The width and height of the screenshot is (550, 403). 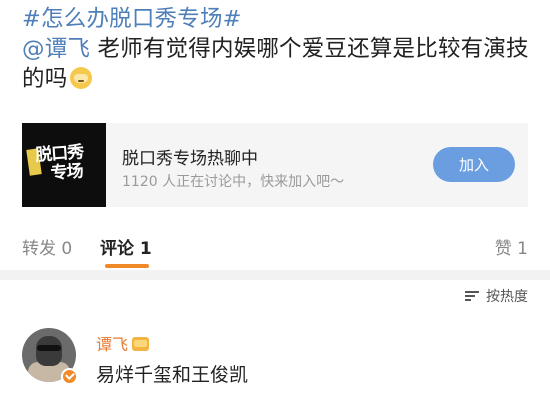 I want to click on avatar-face, so click(x=49, y=351).